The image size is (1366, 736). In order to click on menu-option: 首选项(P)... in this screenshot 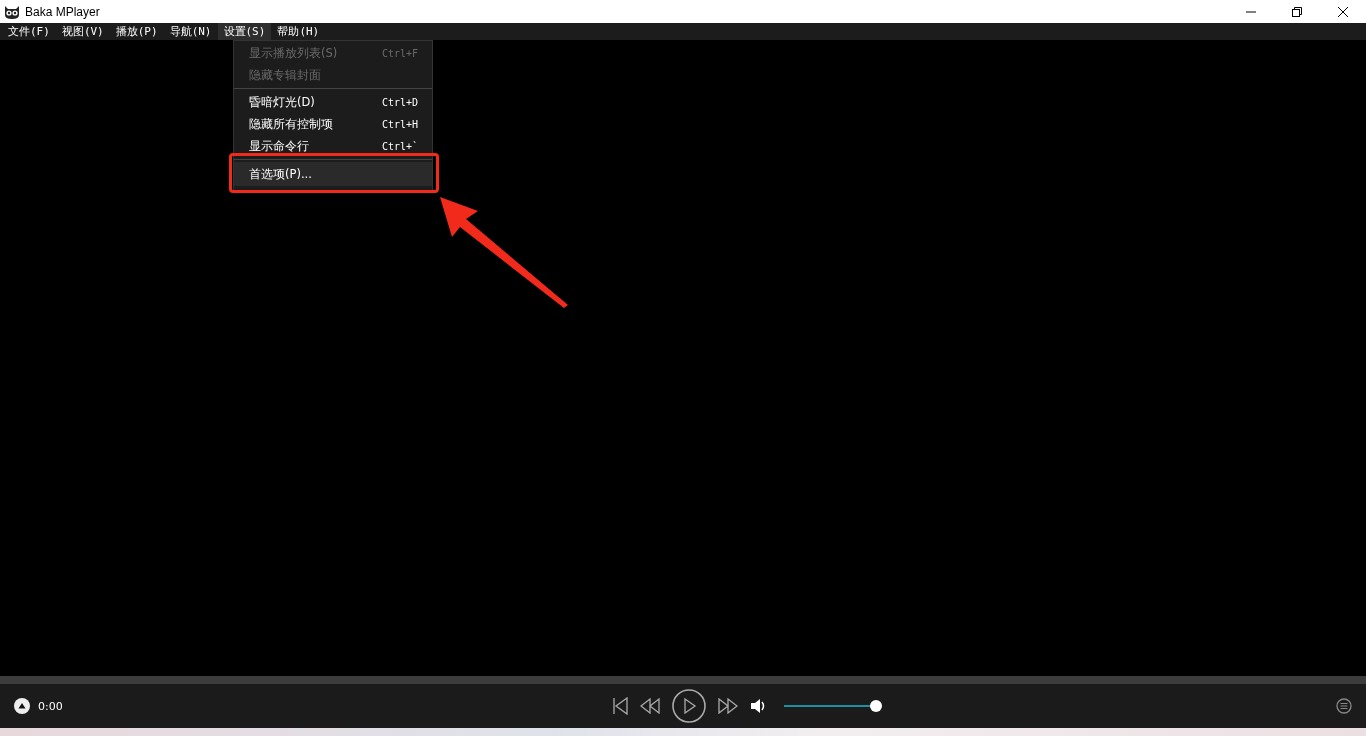, I will do `click(333, 174)`.